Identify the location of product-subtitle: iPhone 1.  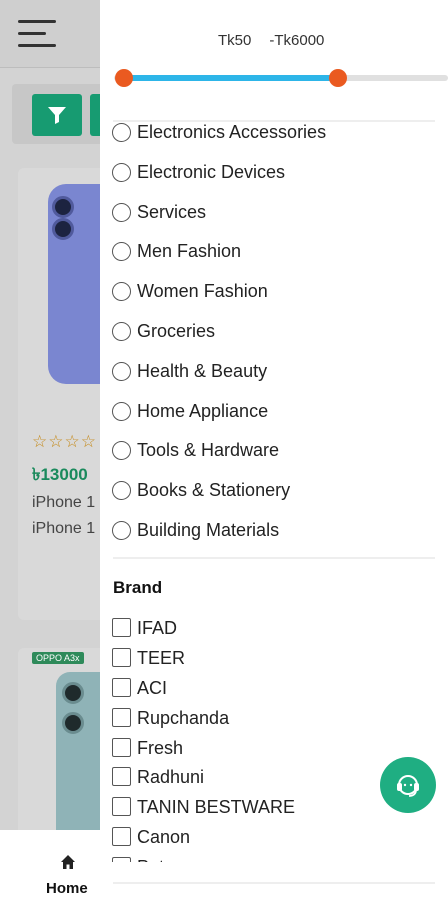
(64, 528).